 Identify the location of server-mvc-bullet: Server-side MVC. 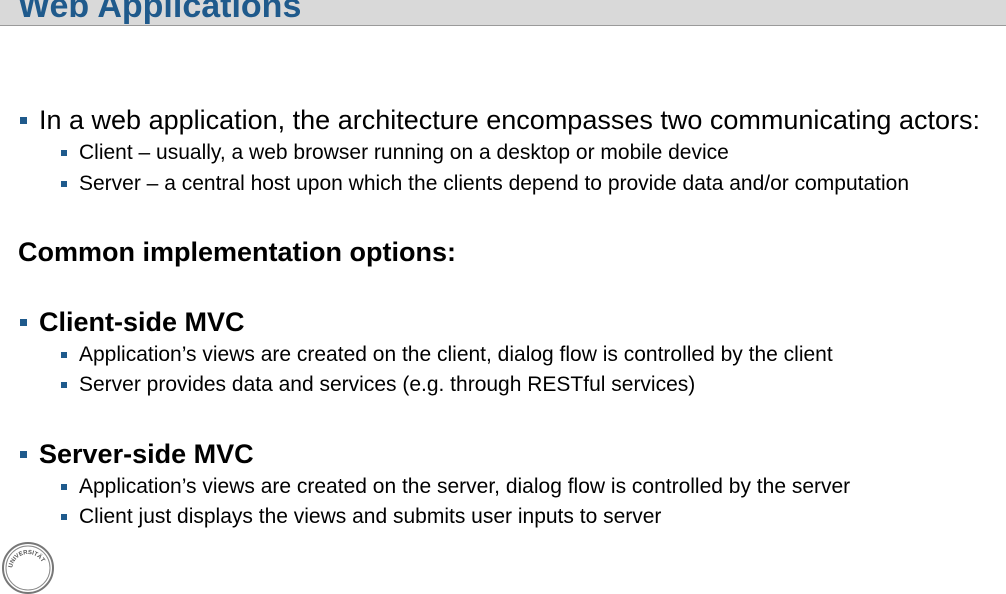
(137, 454).